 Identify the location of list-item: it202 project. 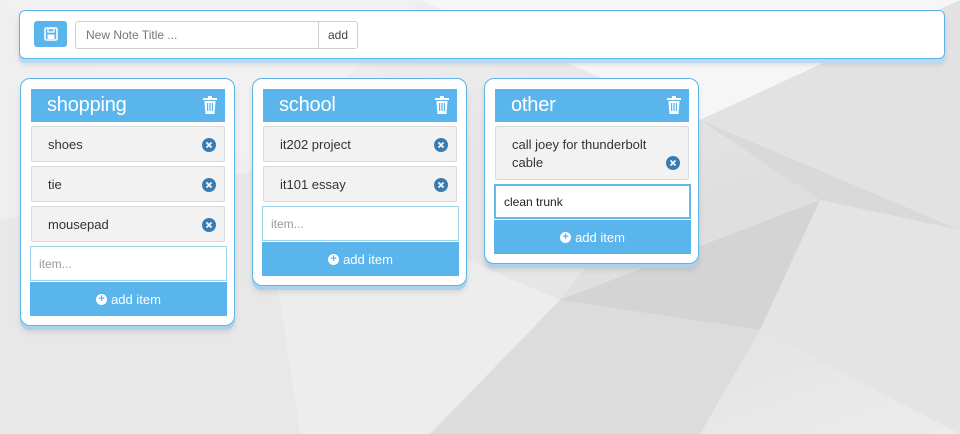
(360, 144).